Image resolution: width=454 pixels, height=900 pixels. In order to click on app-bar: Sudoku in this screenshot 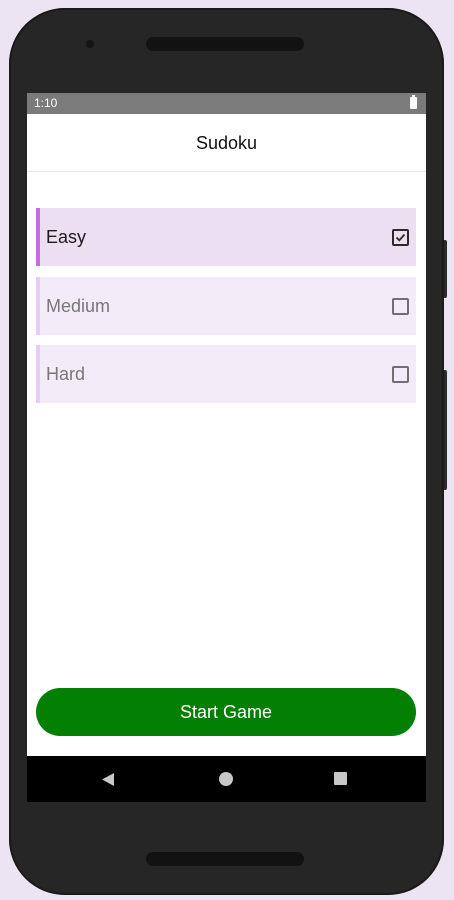, I will do `click(226, 143)`.